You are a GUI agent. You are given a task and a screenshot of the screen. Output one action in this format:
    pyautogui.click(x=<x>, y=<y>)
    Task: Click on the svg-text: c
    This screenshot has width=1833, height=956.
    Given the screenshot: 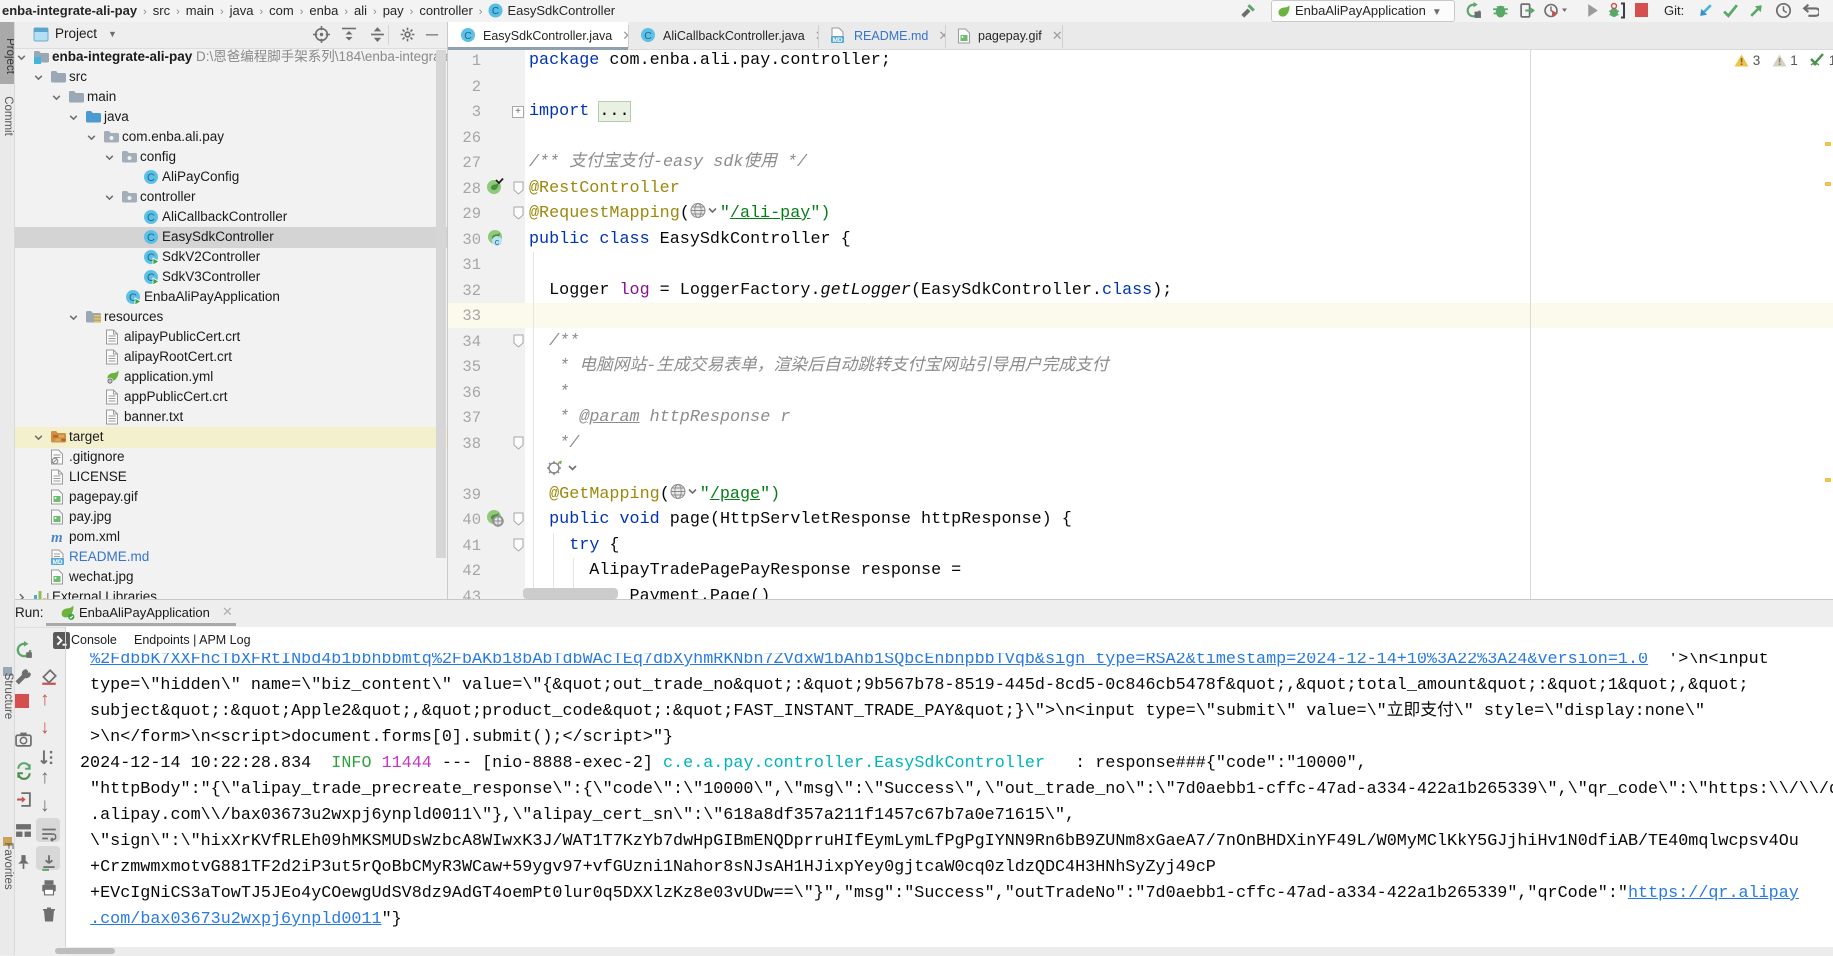 What is the action you would take?
    pyautogui.click(x=497, y=242)
    